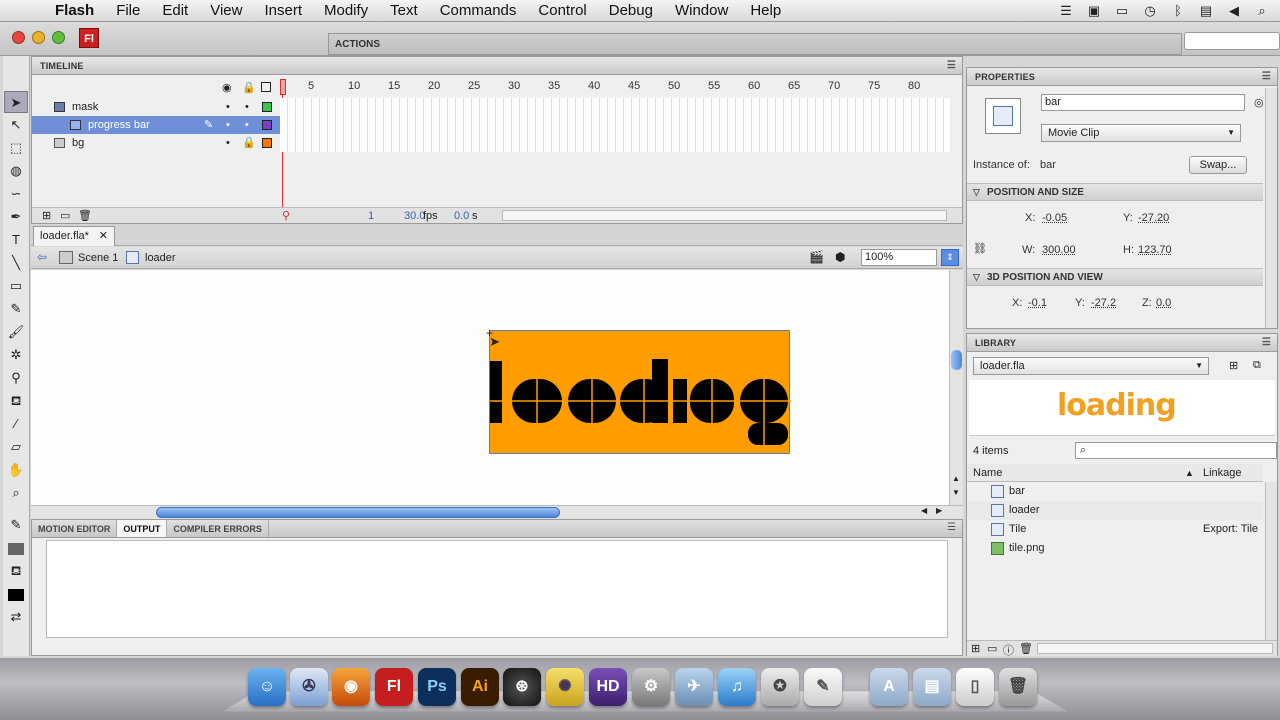 The height and width of the screenshot is (720, 1280). I want to click on spotlight-icon: ⌕, so click(1262, 11).